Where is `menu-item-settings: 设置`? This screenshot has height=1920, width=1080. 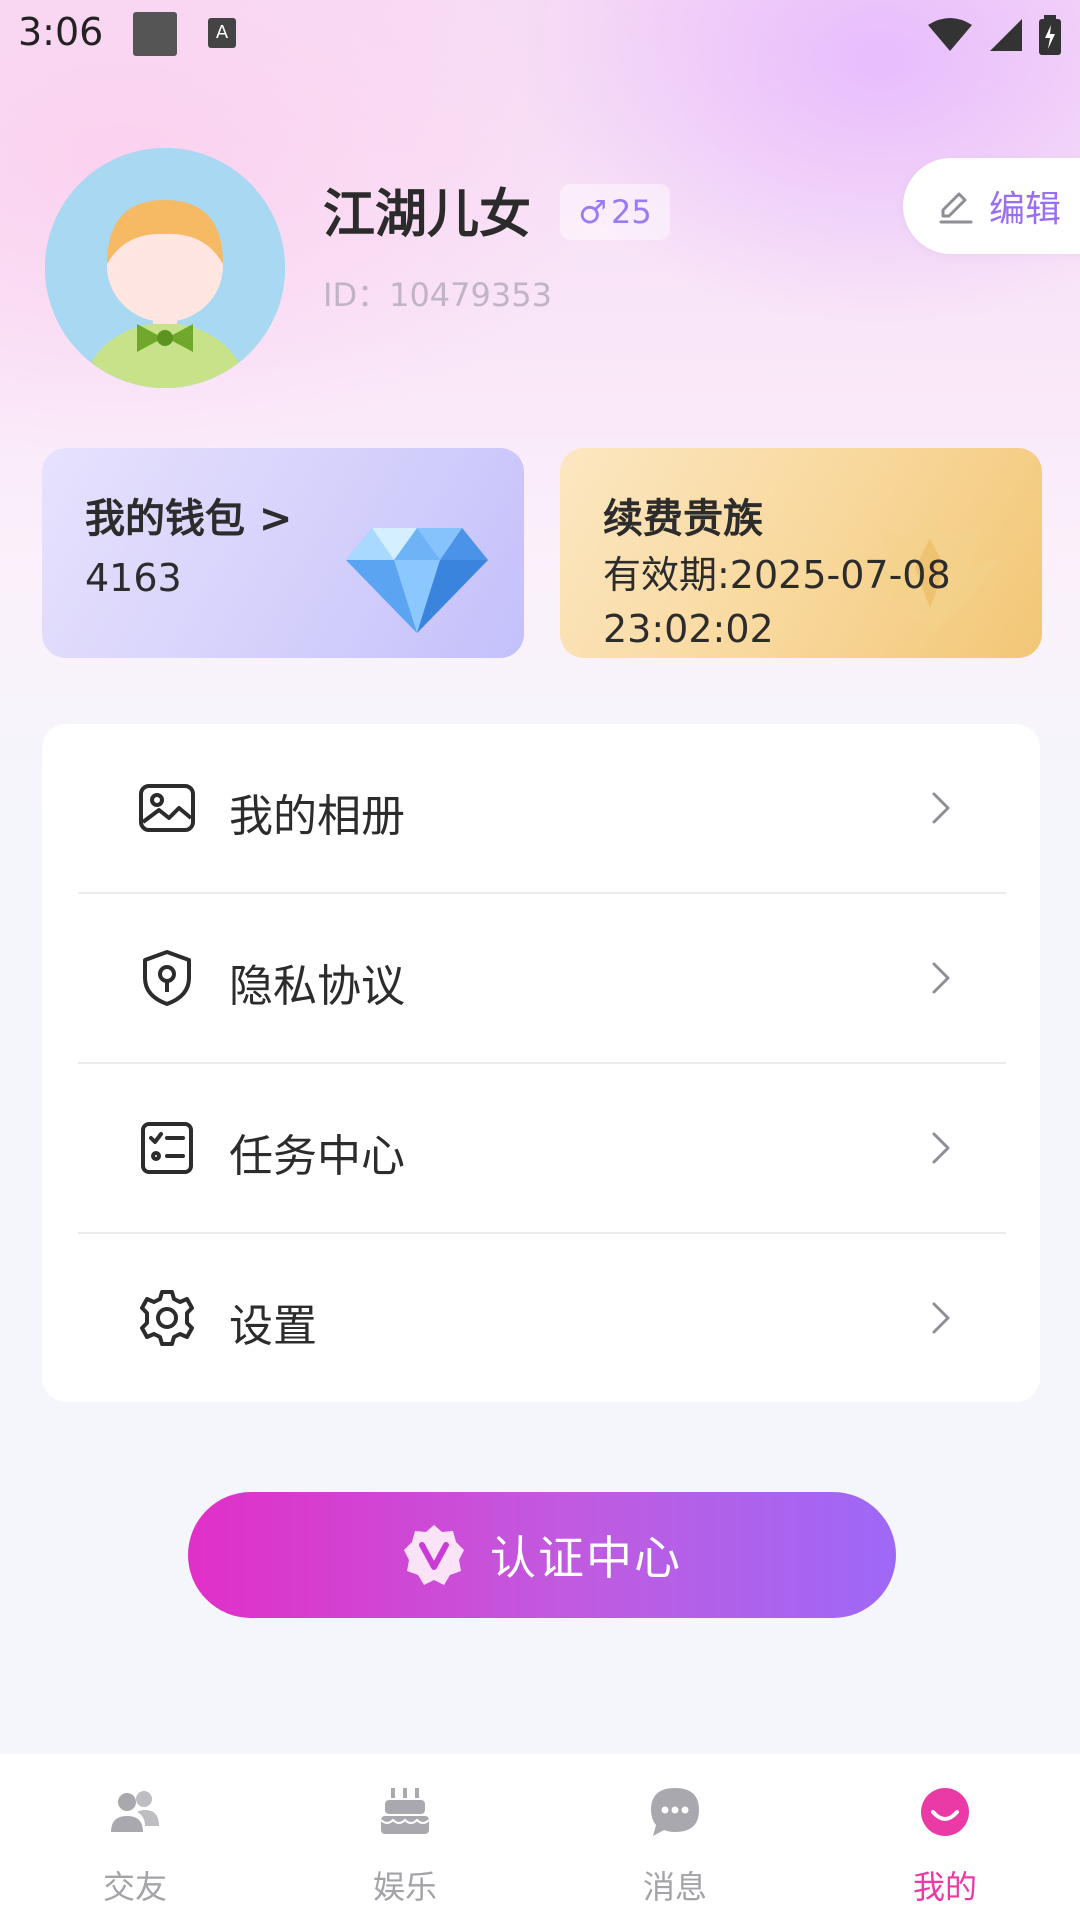 menu-item-settings: 设置 is located at coordinates (541, 1318).